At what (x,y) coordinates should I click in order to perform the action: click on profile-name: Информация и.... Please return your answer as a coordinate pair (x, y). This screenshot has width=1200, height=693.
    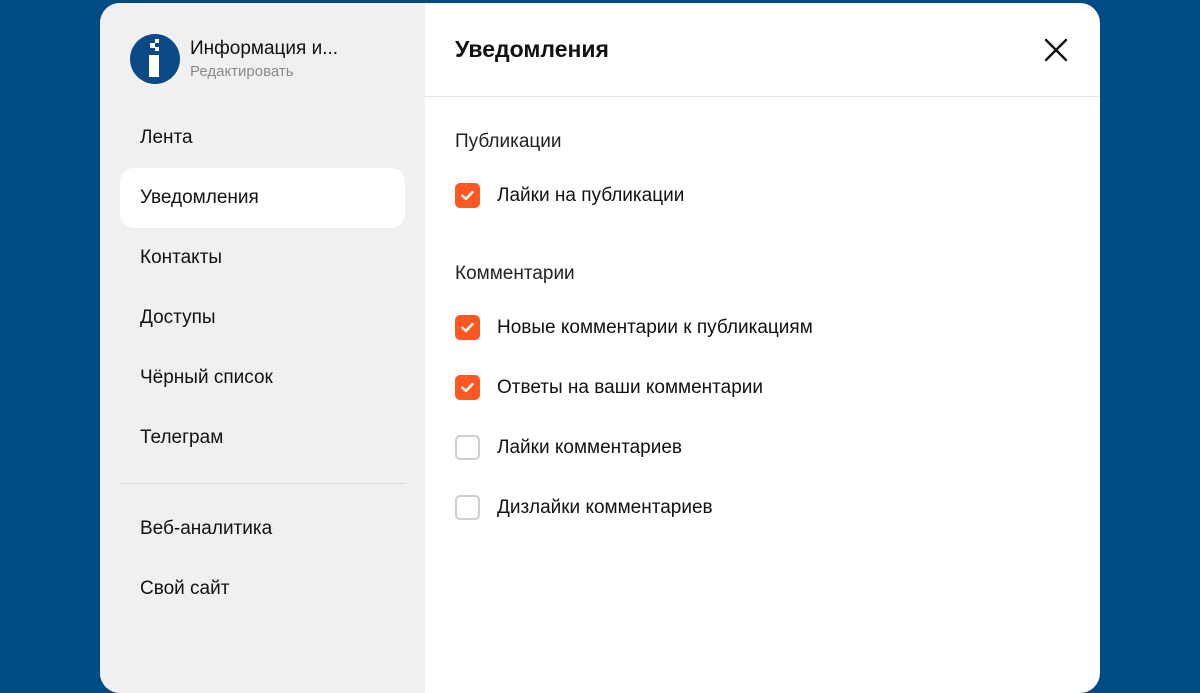
    Looking at the image, I should click on (264, 48).